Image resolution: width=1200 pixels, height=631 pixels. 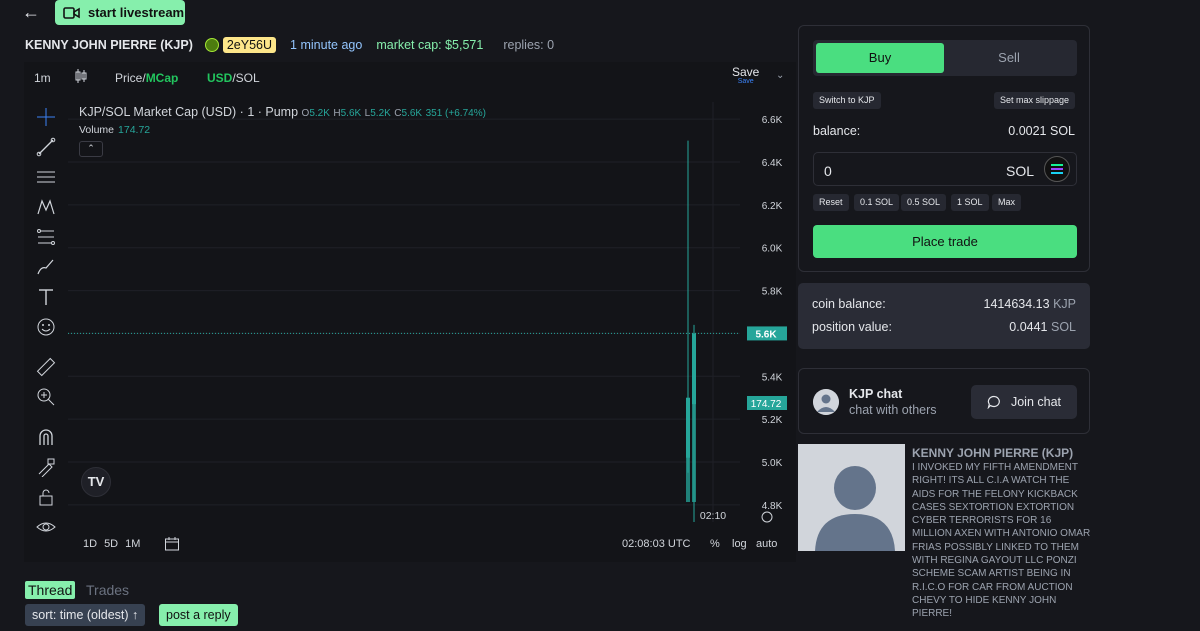 What do you see at coordinates (46, 327) in the screenshot?
I see `emoji-icon` at bounding box center [46, 327].